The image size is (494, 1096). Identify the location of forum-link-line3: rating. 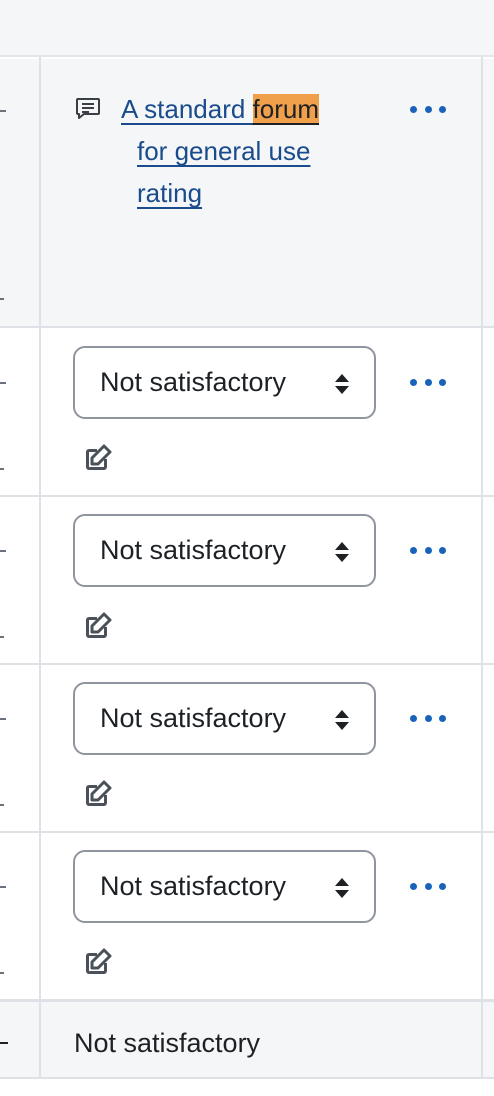
(169, 193).